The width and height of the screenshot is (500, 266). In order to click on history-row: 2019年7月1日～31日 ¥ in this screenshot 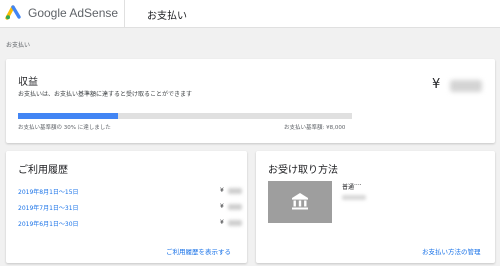, I will do `click(130, 208)`.